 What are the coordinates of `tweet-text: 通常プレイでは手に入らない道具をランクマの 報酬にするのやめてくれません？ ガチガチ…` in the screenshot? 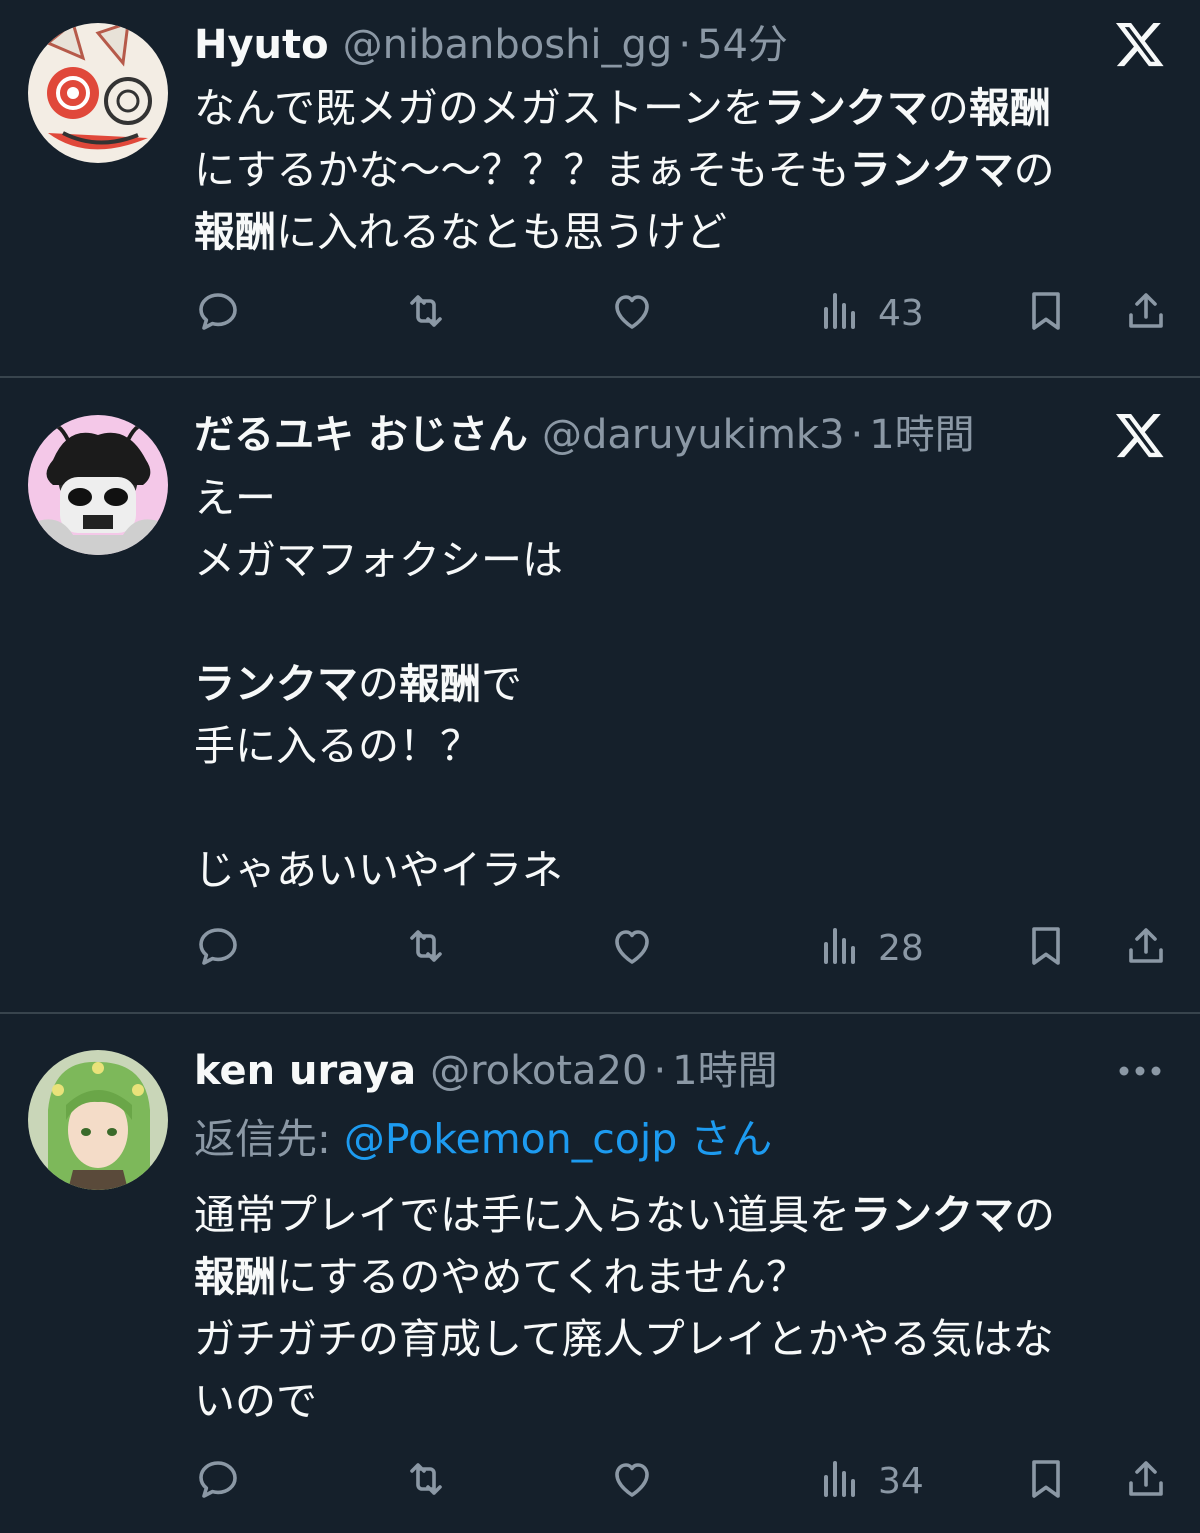 It's located at (674, 1308).